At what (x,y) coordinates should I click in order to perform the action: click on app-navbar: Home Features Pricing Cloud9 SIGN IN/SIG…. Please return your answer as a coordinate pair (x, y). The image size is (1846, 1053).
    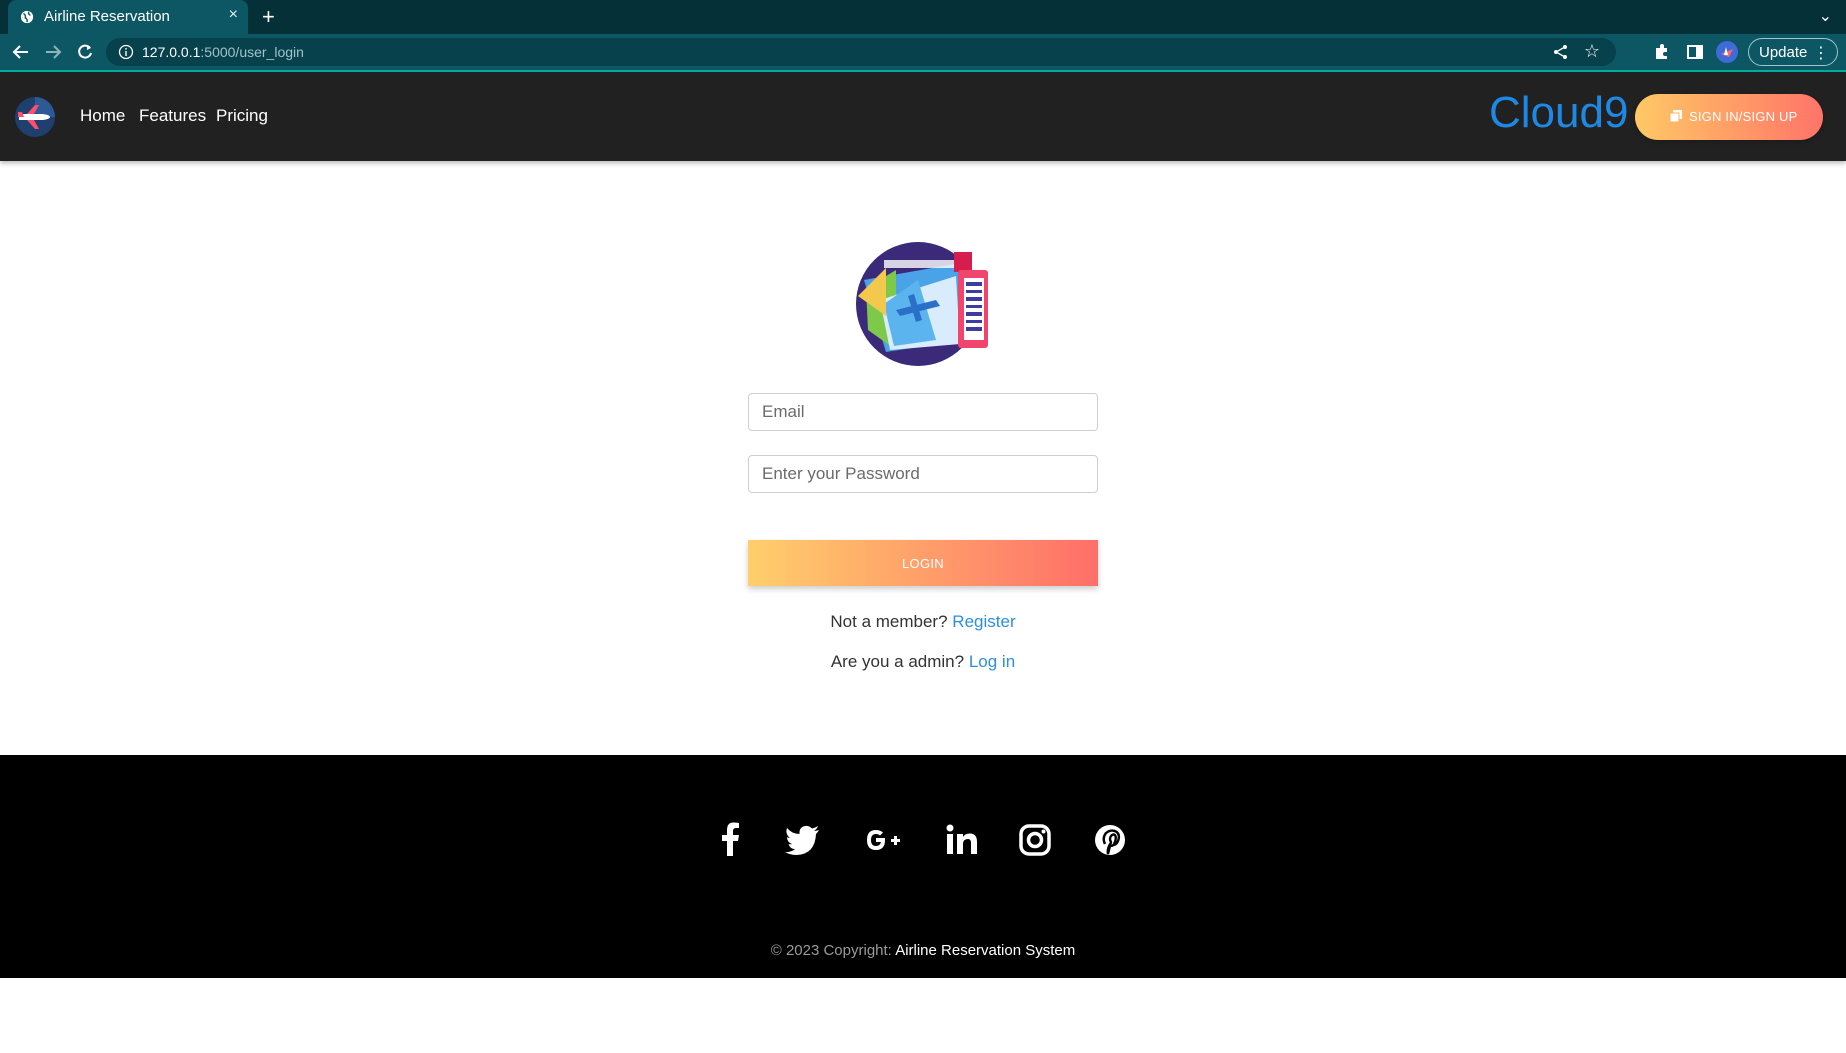
    Looking at the image, I should click on (923, 116).